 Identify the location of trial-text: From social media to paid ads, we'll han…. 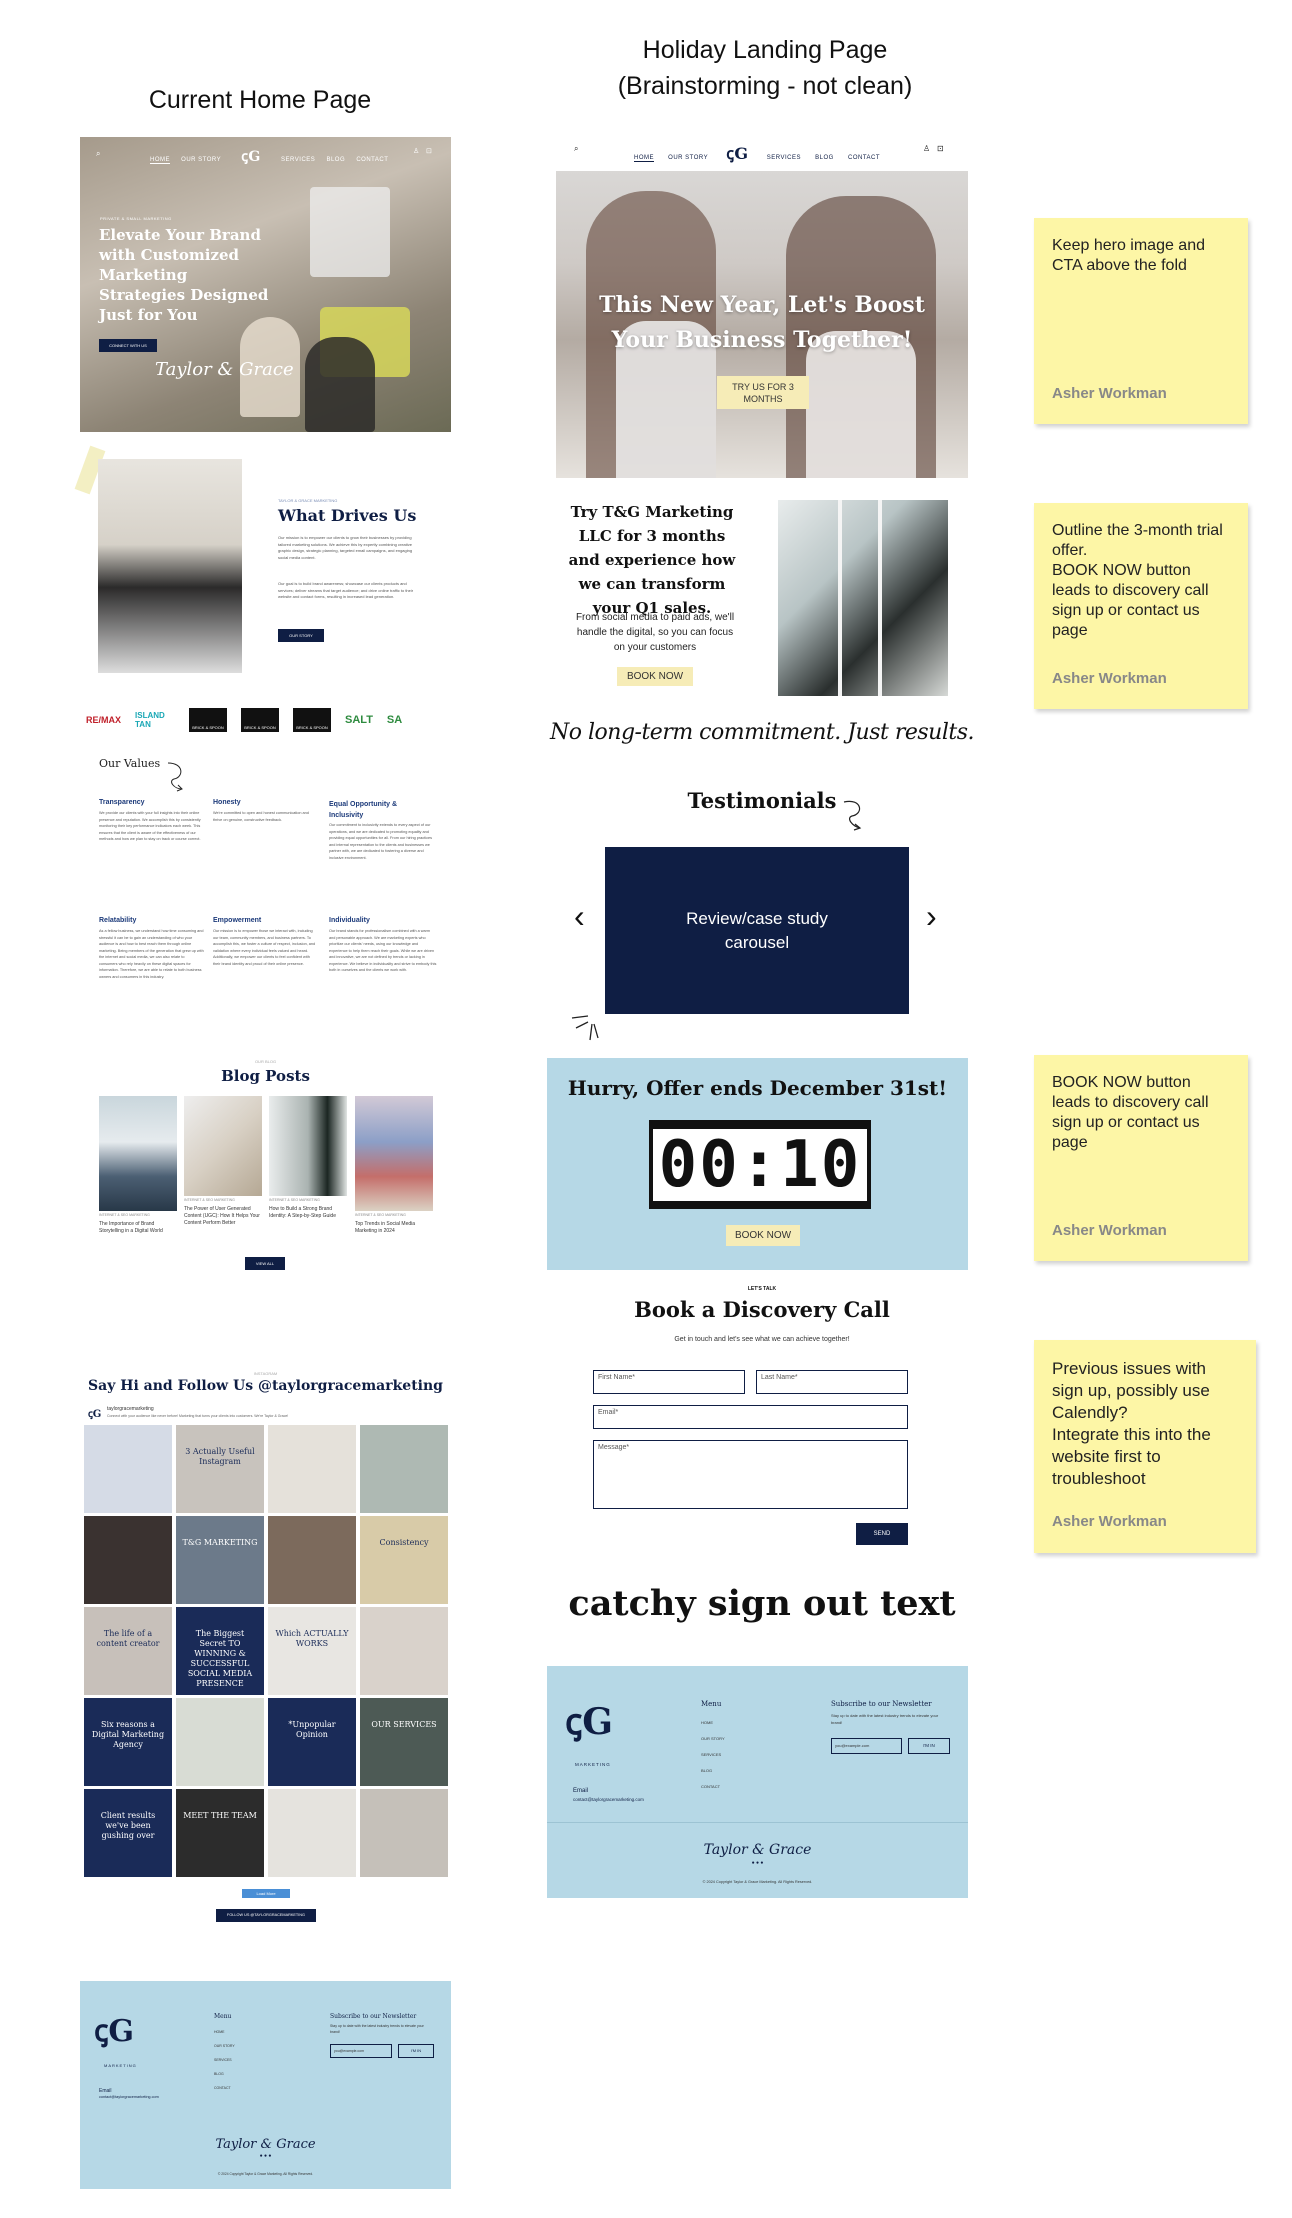
(655, 632).